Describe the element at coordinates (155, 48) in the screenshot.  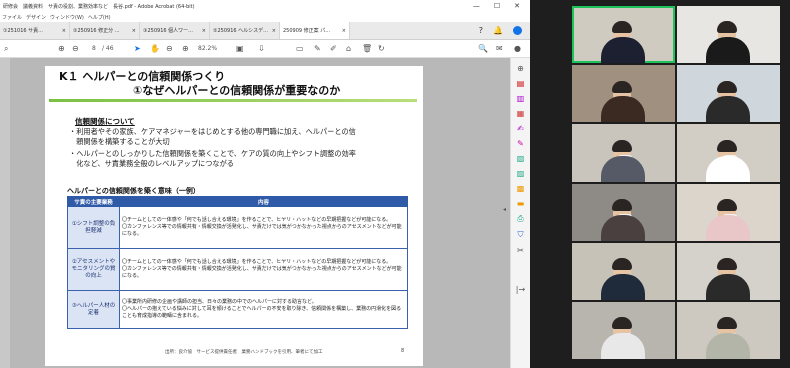
I see `hand-tool-icon: ✋` at that location.